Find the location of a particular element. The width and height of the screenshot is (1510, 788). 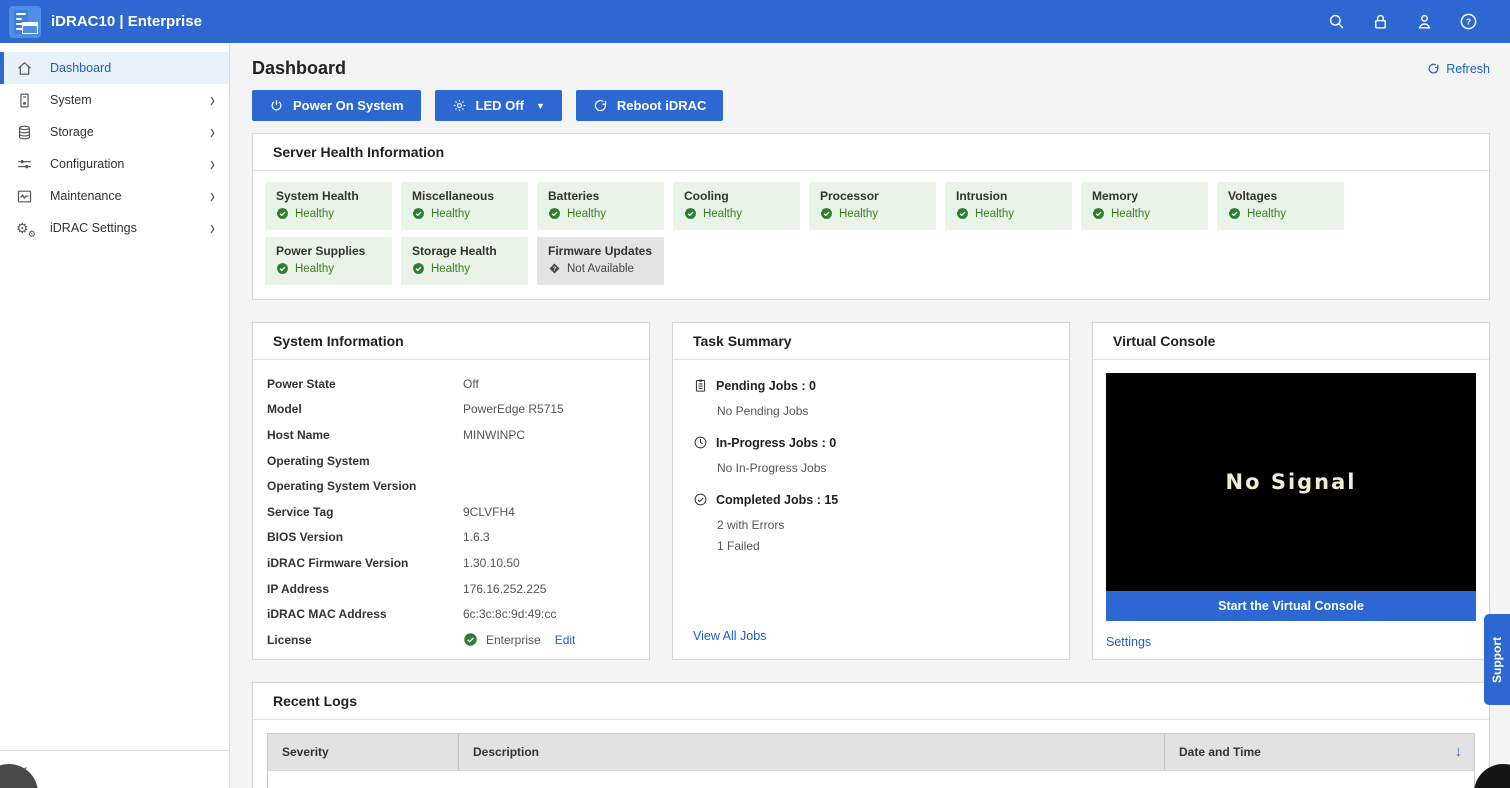

sidebar-item-label: System is located at coordinates (71, 100).